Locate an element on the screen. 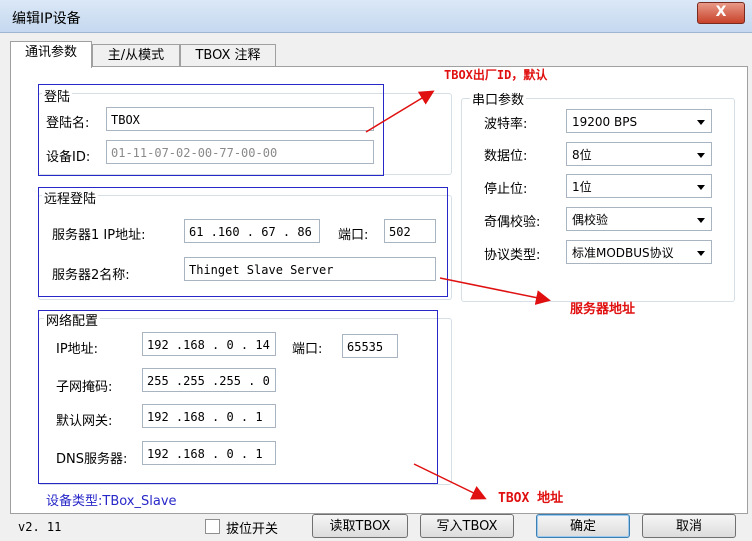 This screenshot has width=752, height=541. tab-comm-params: 通讯参数 is located at coordinates (51, 54).